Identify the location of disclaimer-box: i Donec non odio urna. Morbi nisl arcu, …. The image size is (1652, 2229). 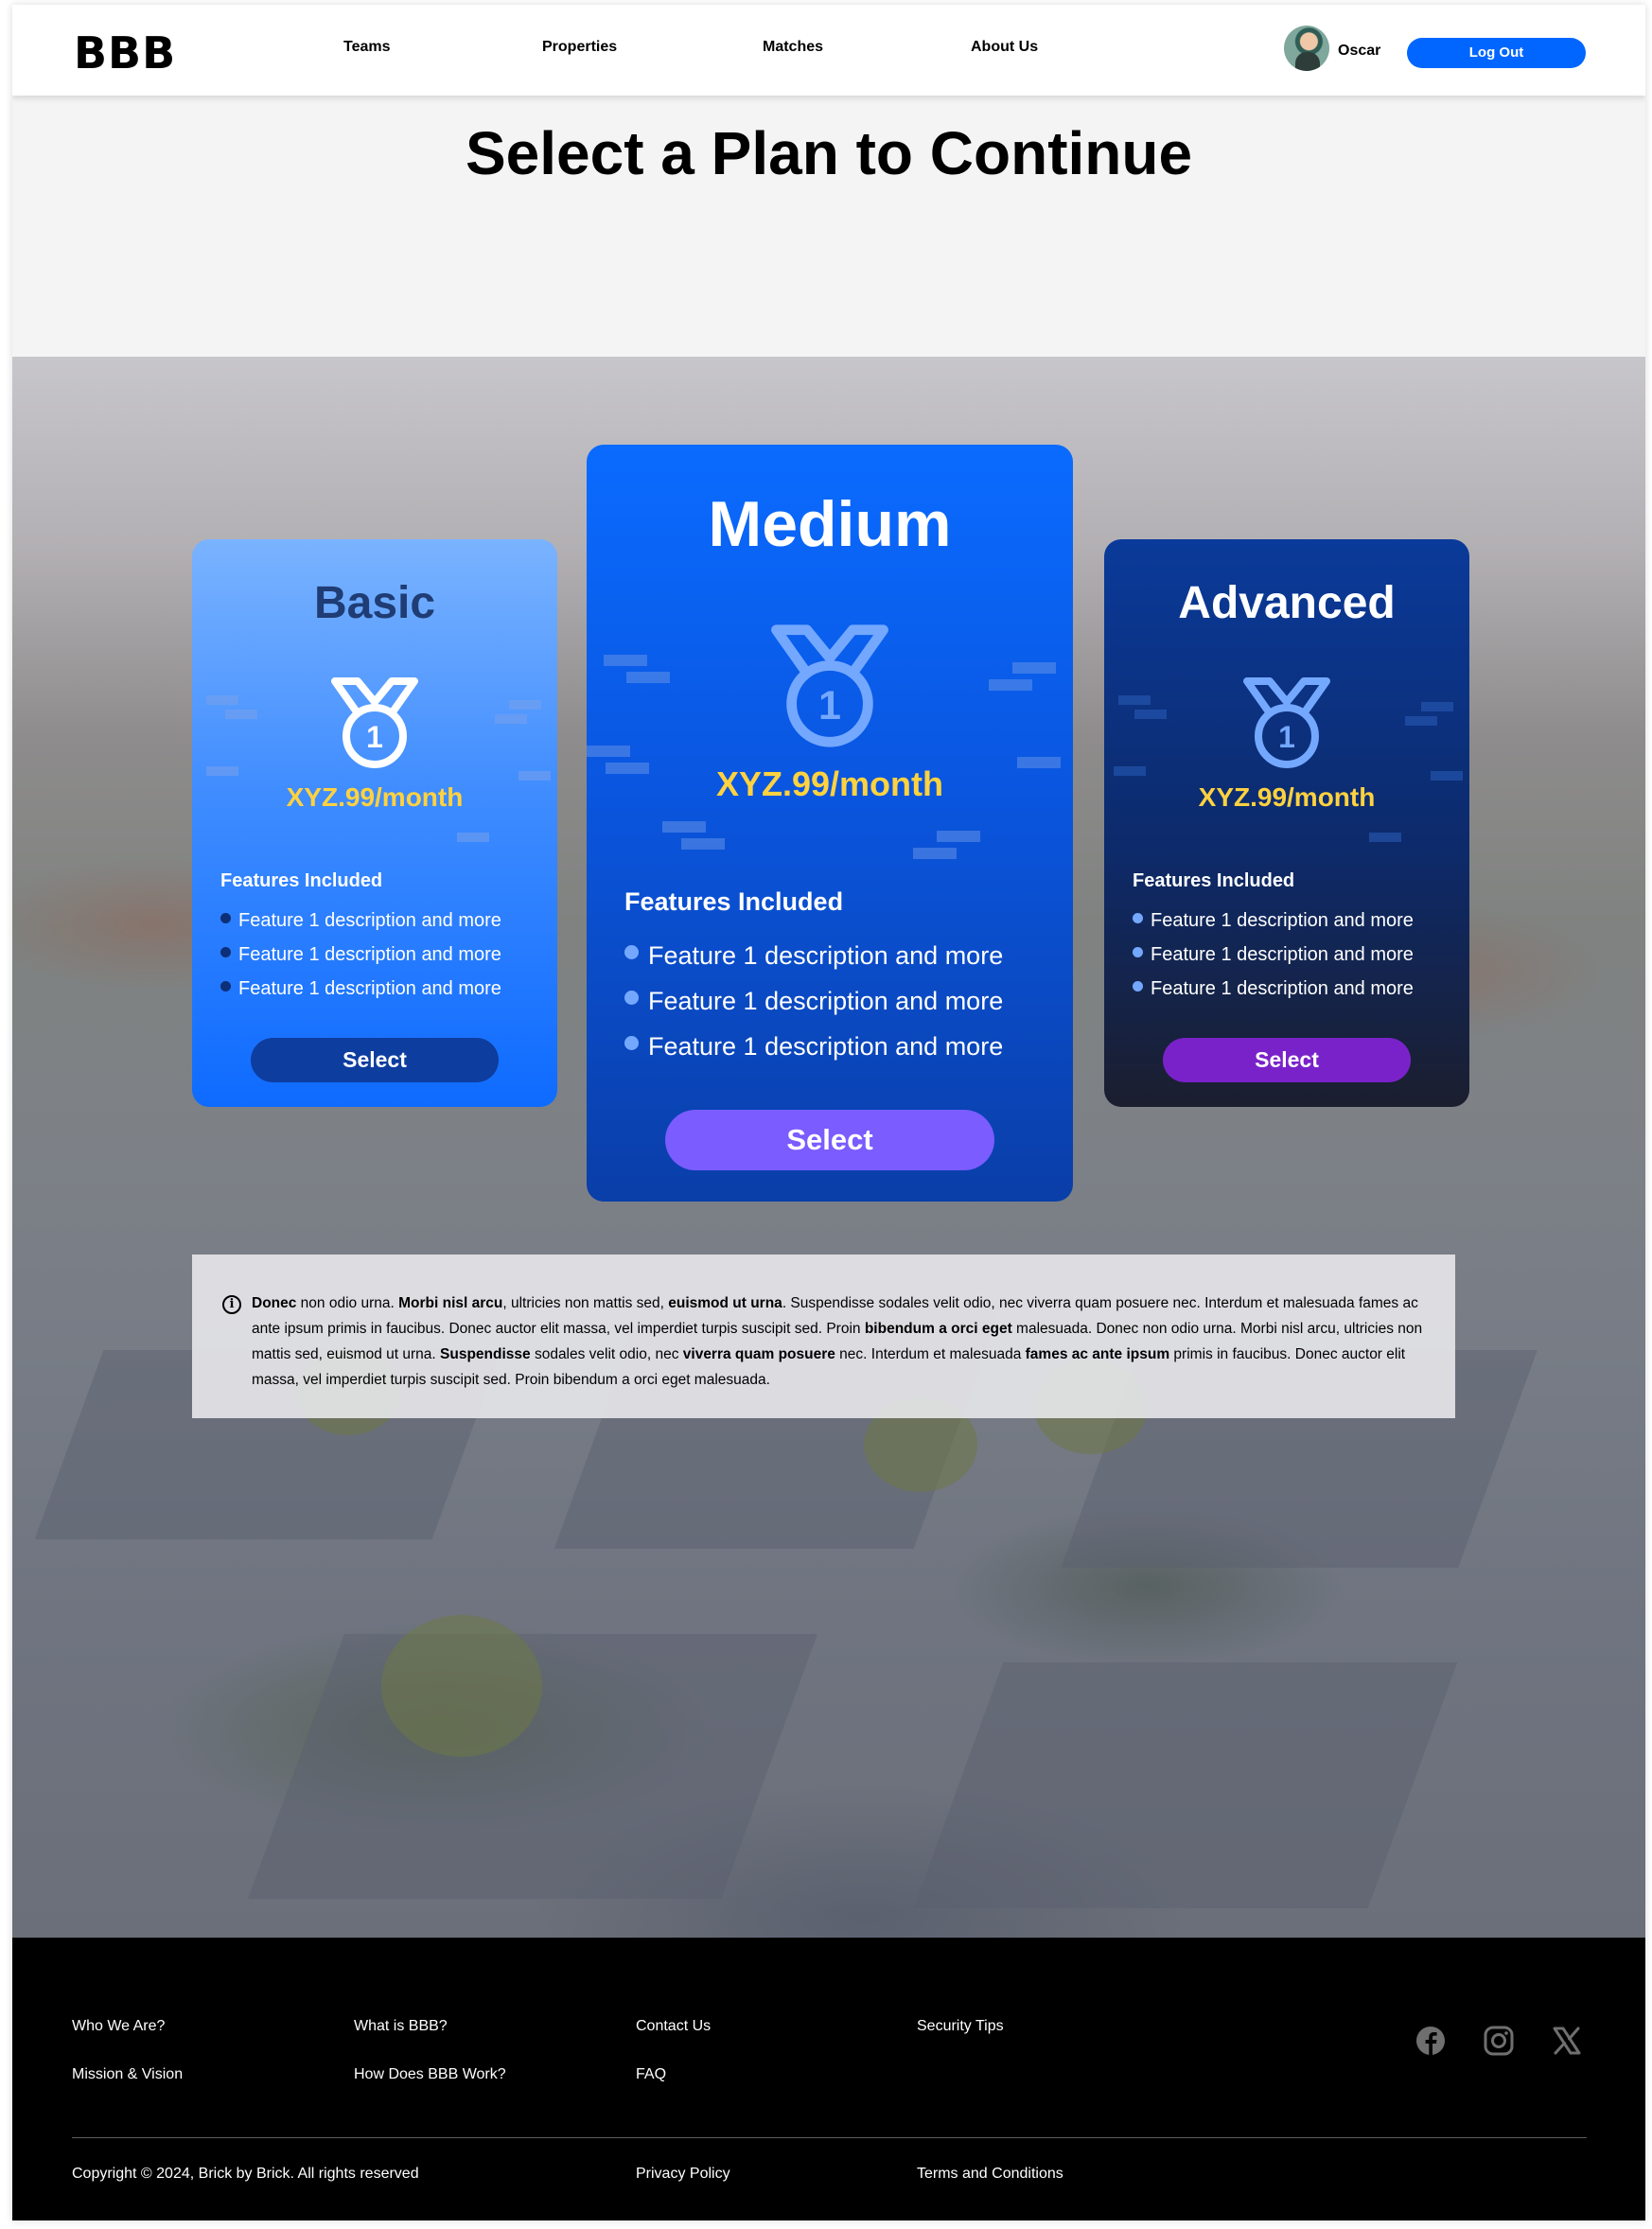
(823, 1336).